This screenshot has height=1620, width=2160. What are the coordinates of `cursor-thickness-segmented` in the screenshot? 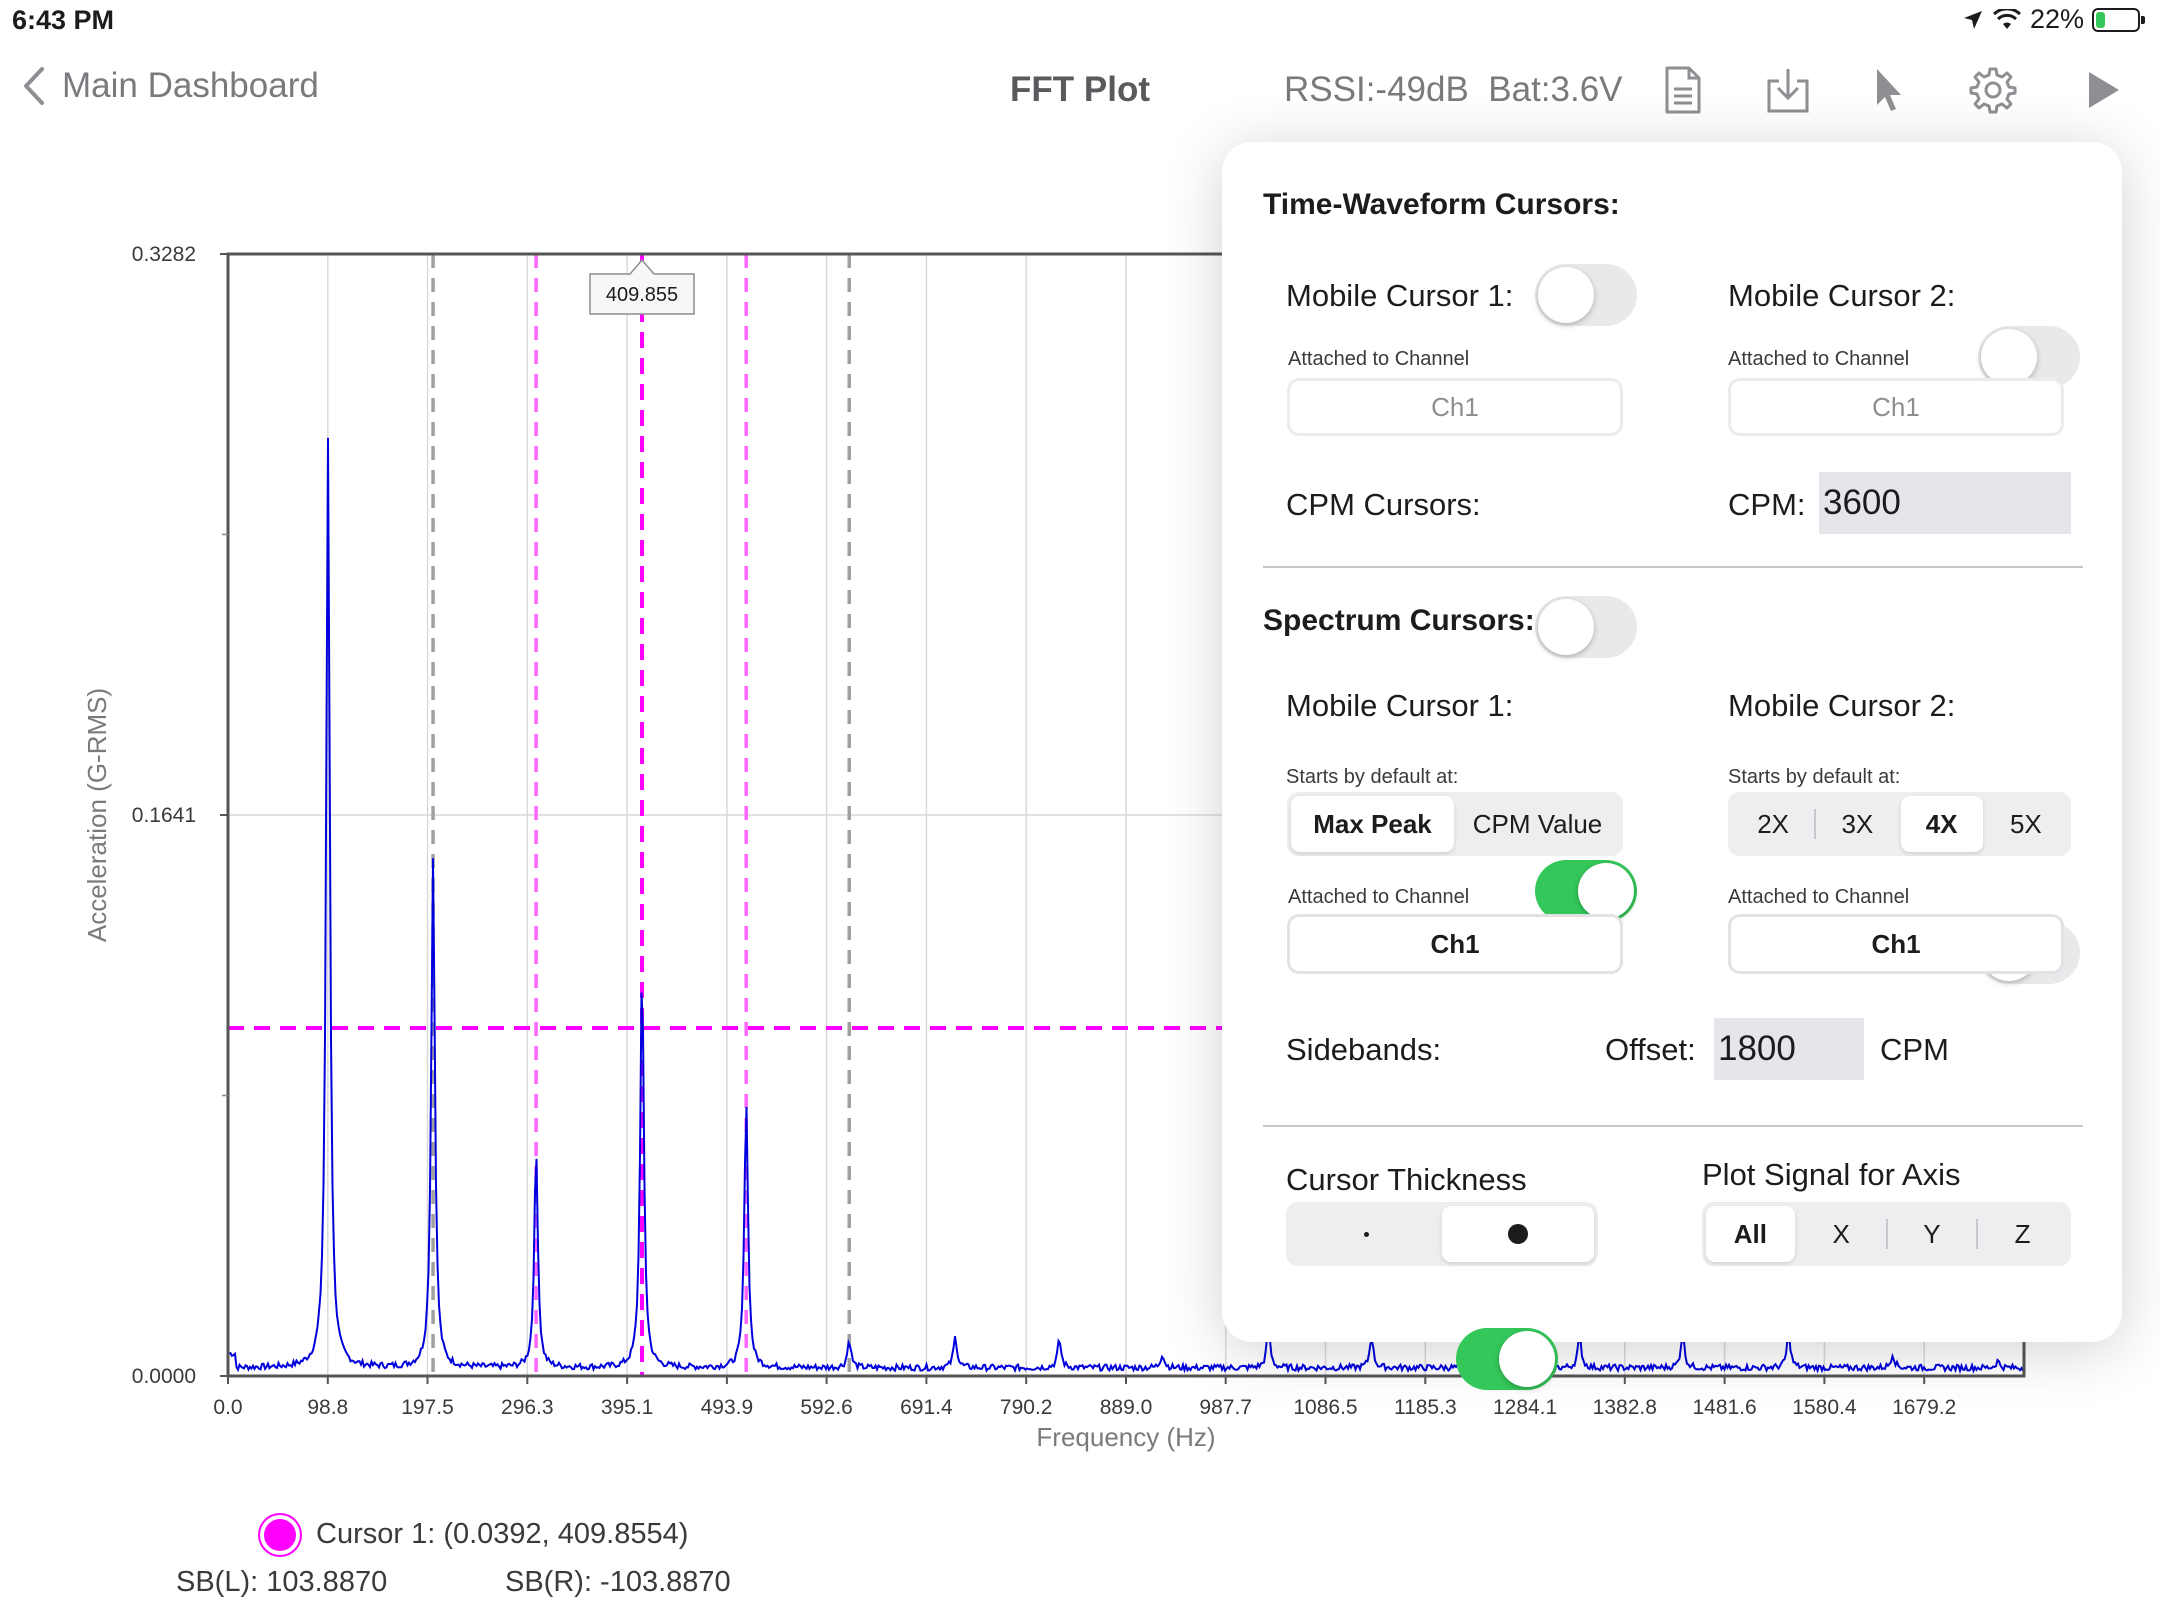 It's located at (1442, 1234).